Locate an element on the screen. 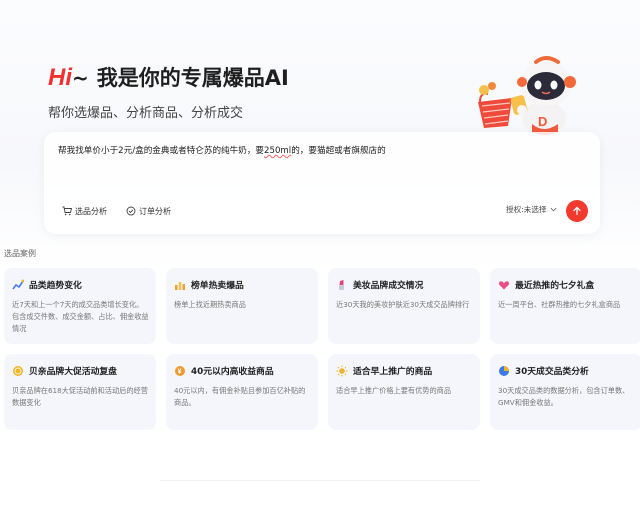 The width and height of the screenshot is (640, 512). order-analysis-button: 订单分析 is located at coordinates (148, 211).